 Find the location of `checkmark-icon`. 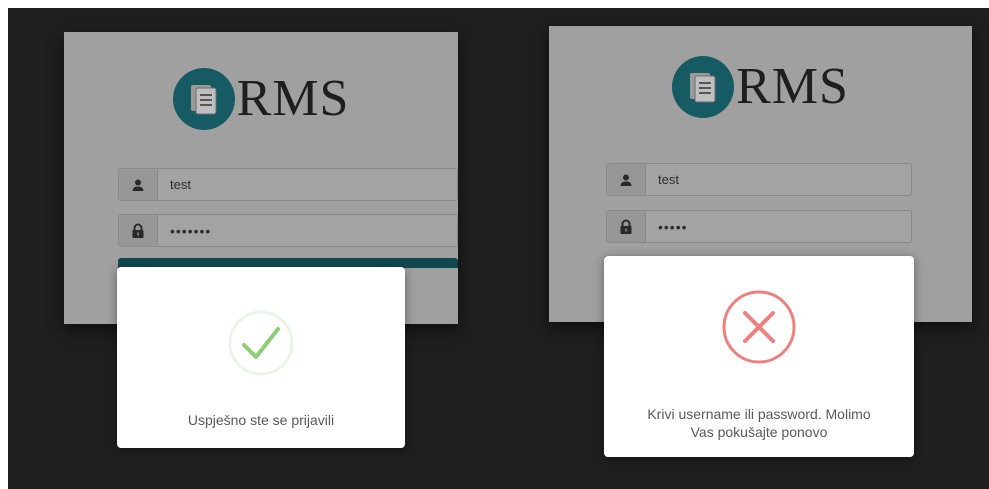

checkmark-icon is located at coordinates (261, 345).